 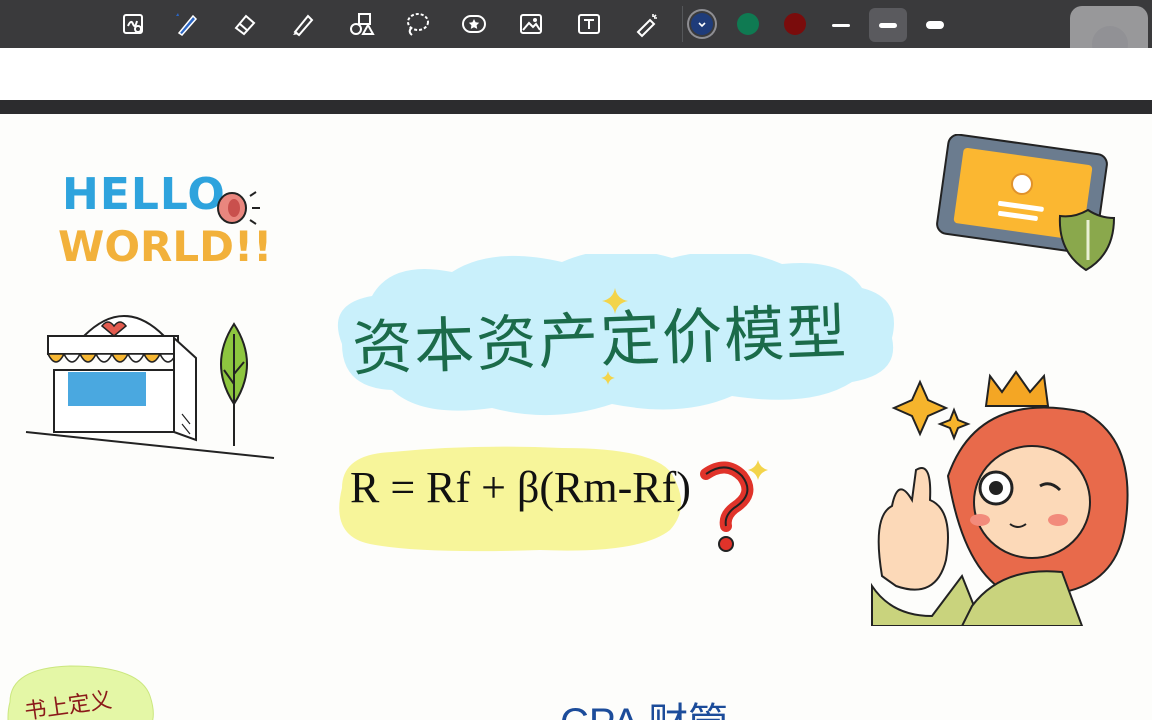 What do you see at coordinates (615, 301) in the screenshot?
I see `sparkle-icon` at bounding box center [615, 301].